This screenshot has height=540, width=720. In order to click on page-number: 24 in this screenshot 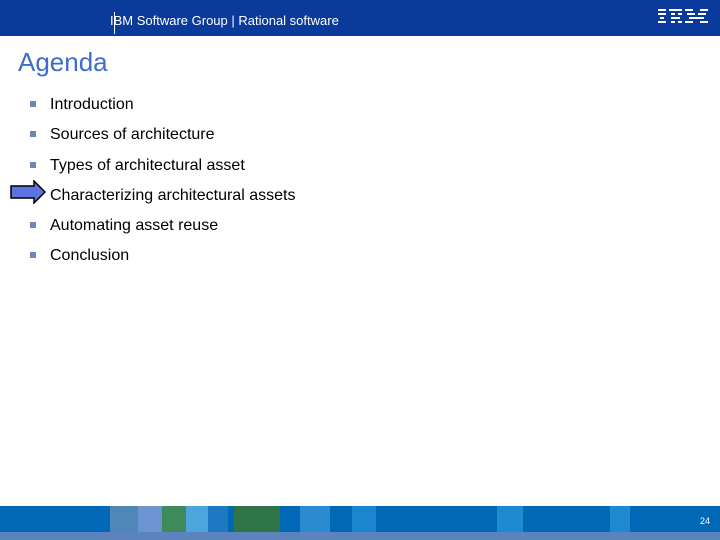, I will do `click(704, 521)`.